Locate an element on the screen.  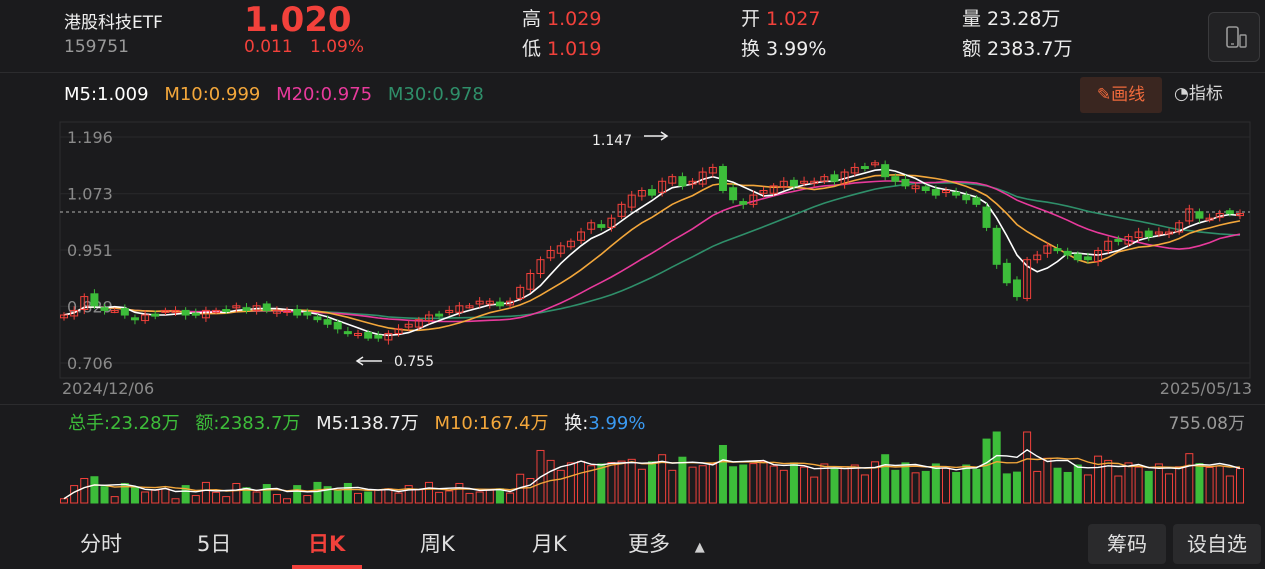
tab-daily-k: 日K is located at coordinates (326, 543).